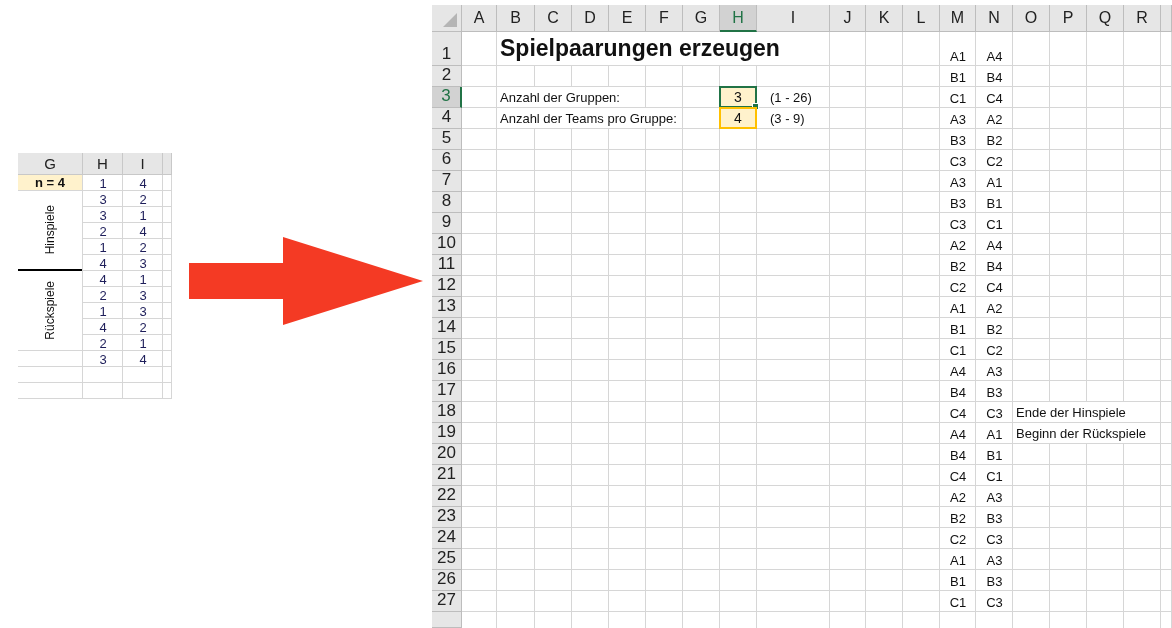 This screenshot has width=1172, height=628. Describe the element at coordinates (447, 160) in the screenshot. I see `row-header: 6` at that location.